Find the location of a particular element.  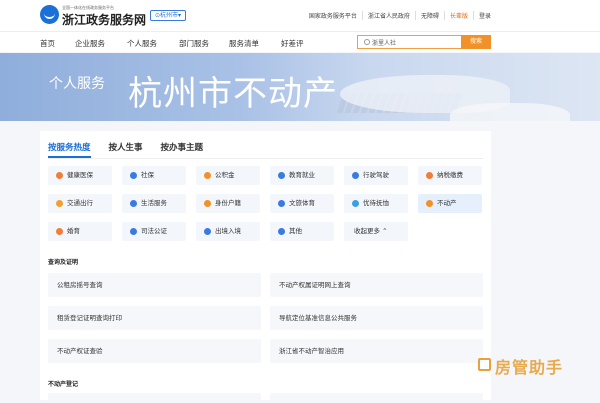

service-row: 公租房摇号查询 is located at coordinates (154, 285).